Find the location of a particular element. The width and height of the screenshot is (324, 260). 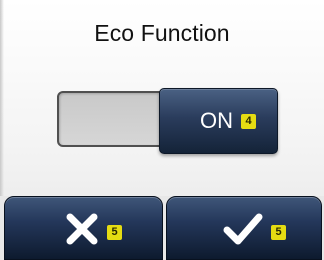

toggle-number-badge: 4 is located at coordinates (248, 121).